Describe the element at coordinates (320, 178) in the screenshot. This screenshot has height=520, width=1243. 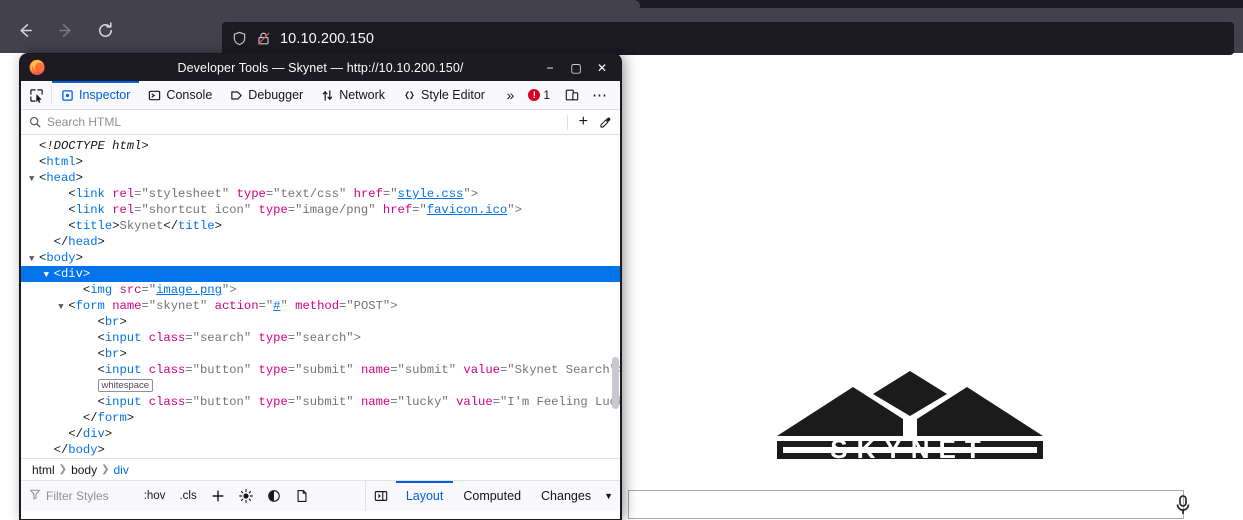
I see `markup-line: ▼ <head>` at that location.